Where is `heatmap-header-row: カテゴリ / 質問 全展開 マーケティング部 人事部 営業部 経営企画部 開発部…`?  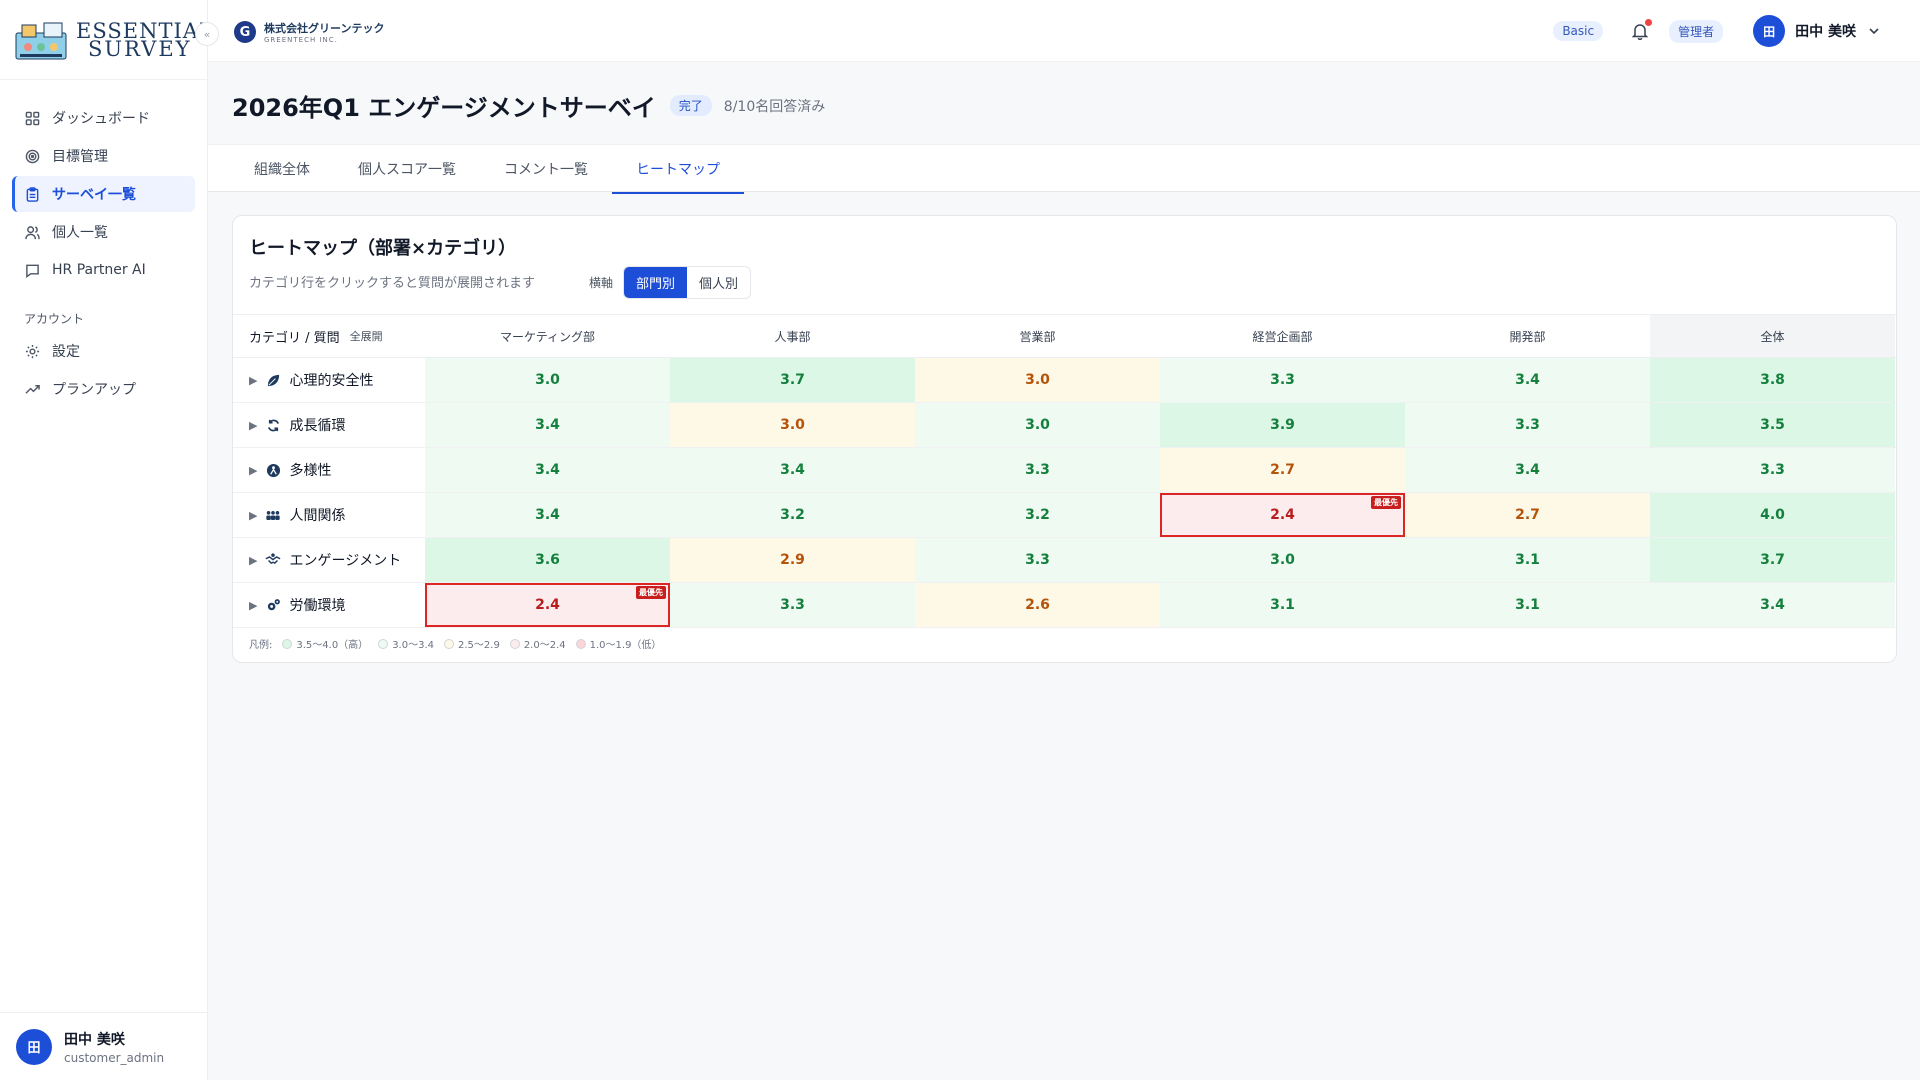 heatmap-header-row: カテゴリ / 質問 全展開 マーケティング部 人事部 営業部 経営企画部 開発部… is located at coordinates (1064, 336).